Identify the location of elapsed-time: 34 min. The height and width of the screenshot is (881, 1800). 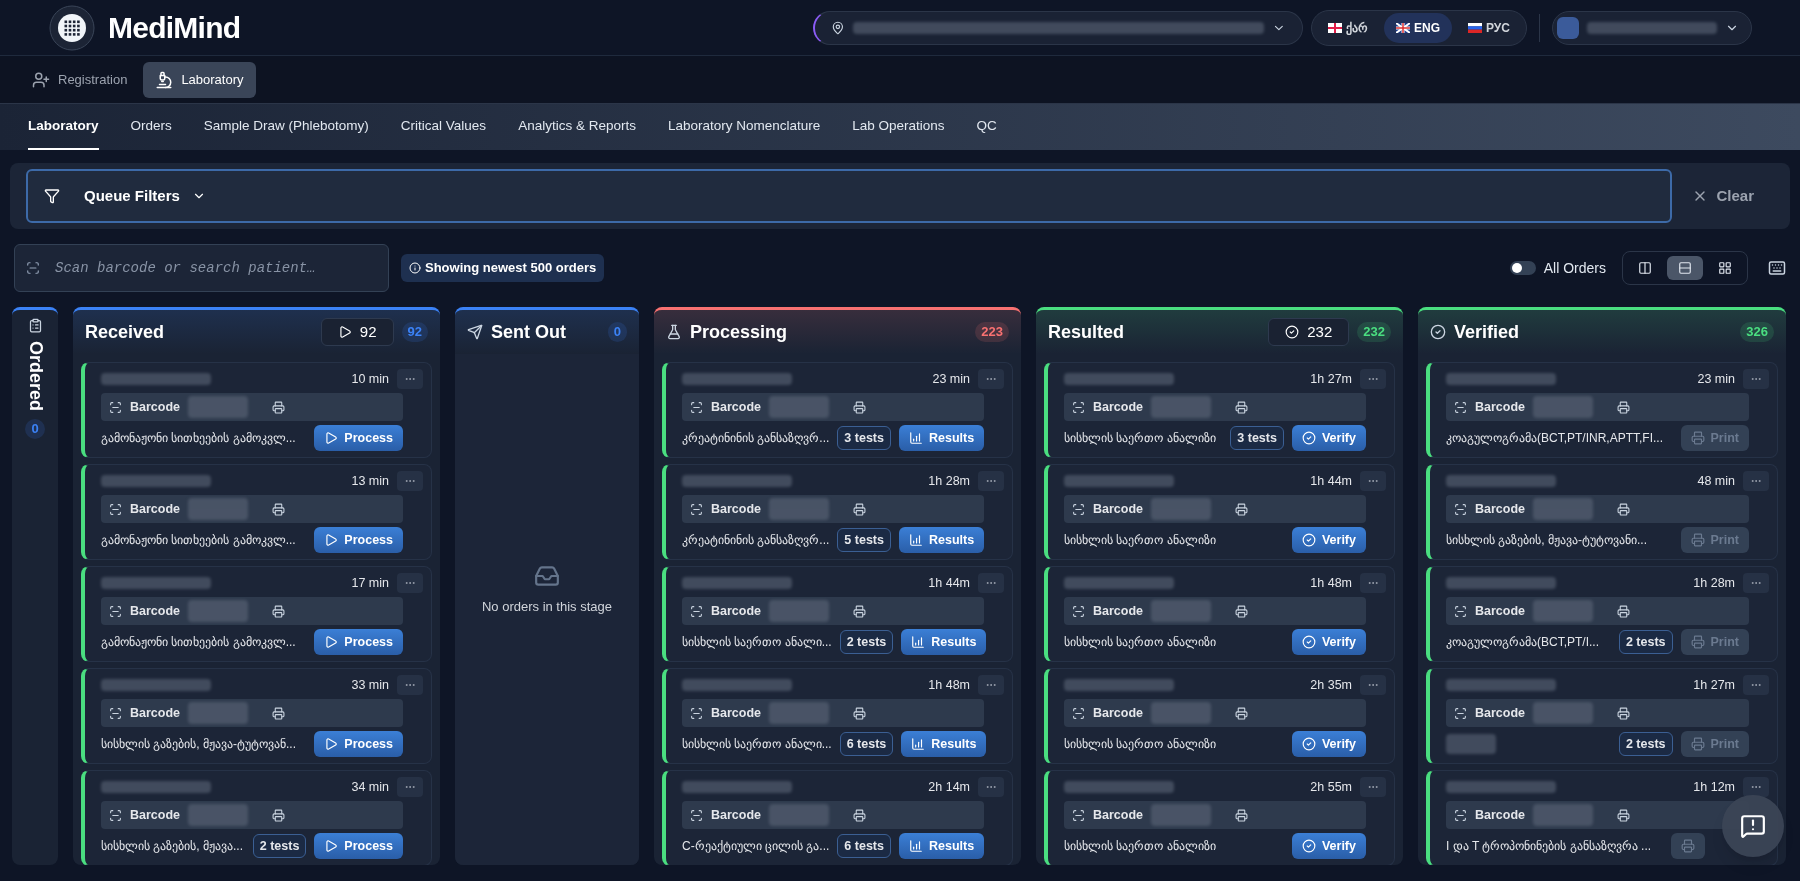
(370, 787).